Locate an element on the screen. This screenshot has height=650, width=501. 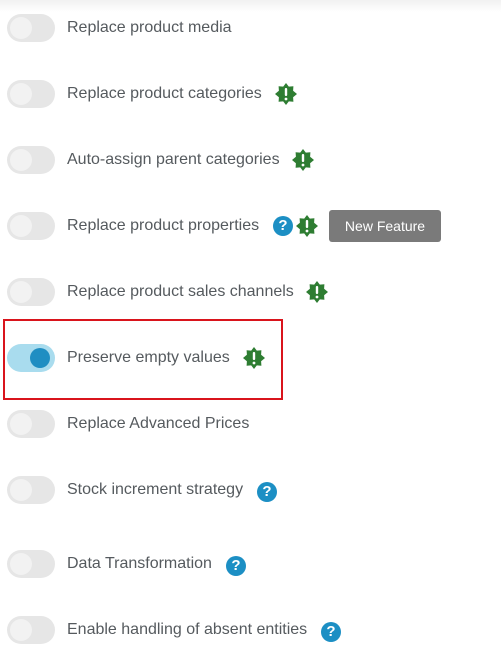
preserve-empty-values-toggle is located at coordinates (31, 358).